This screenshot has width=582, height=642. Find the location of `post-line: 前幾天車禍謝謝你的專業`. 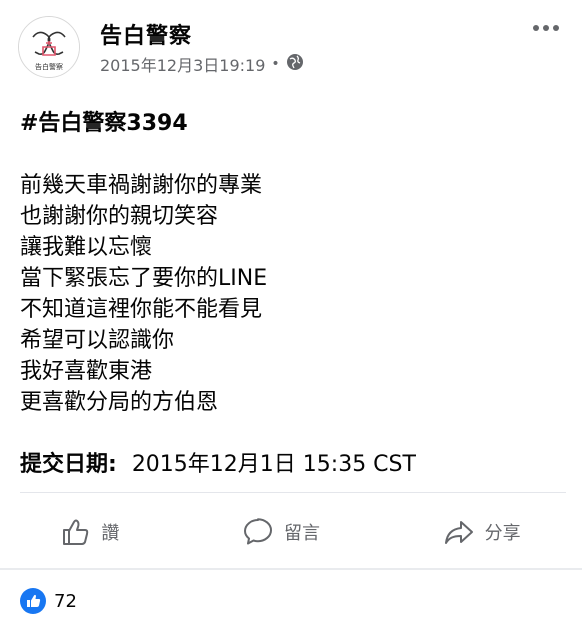

post-line: 前幾天車禍謝謝你的專業 is located at coordinates (141, 185).